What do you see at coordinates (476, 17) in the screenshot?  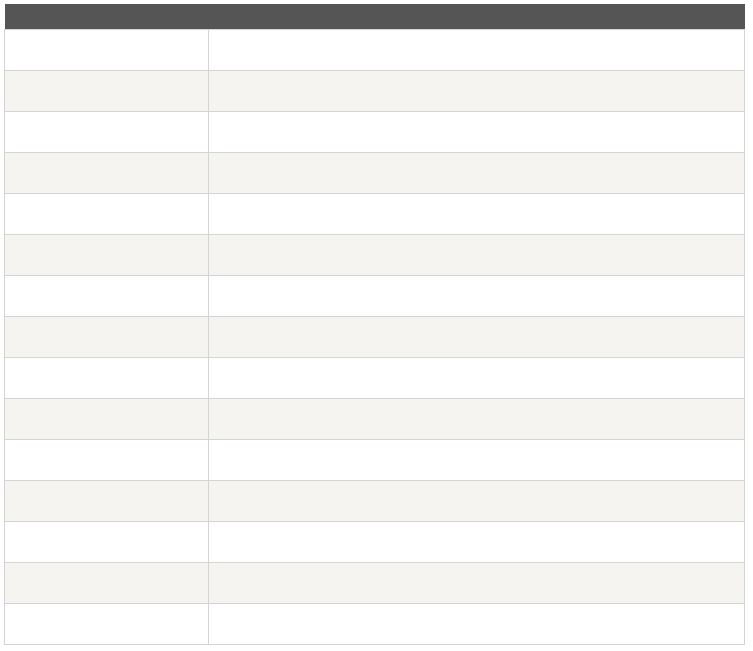 I see `column-header-description` at bounding box center [476, 17].